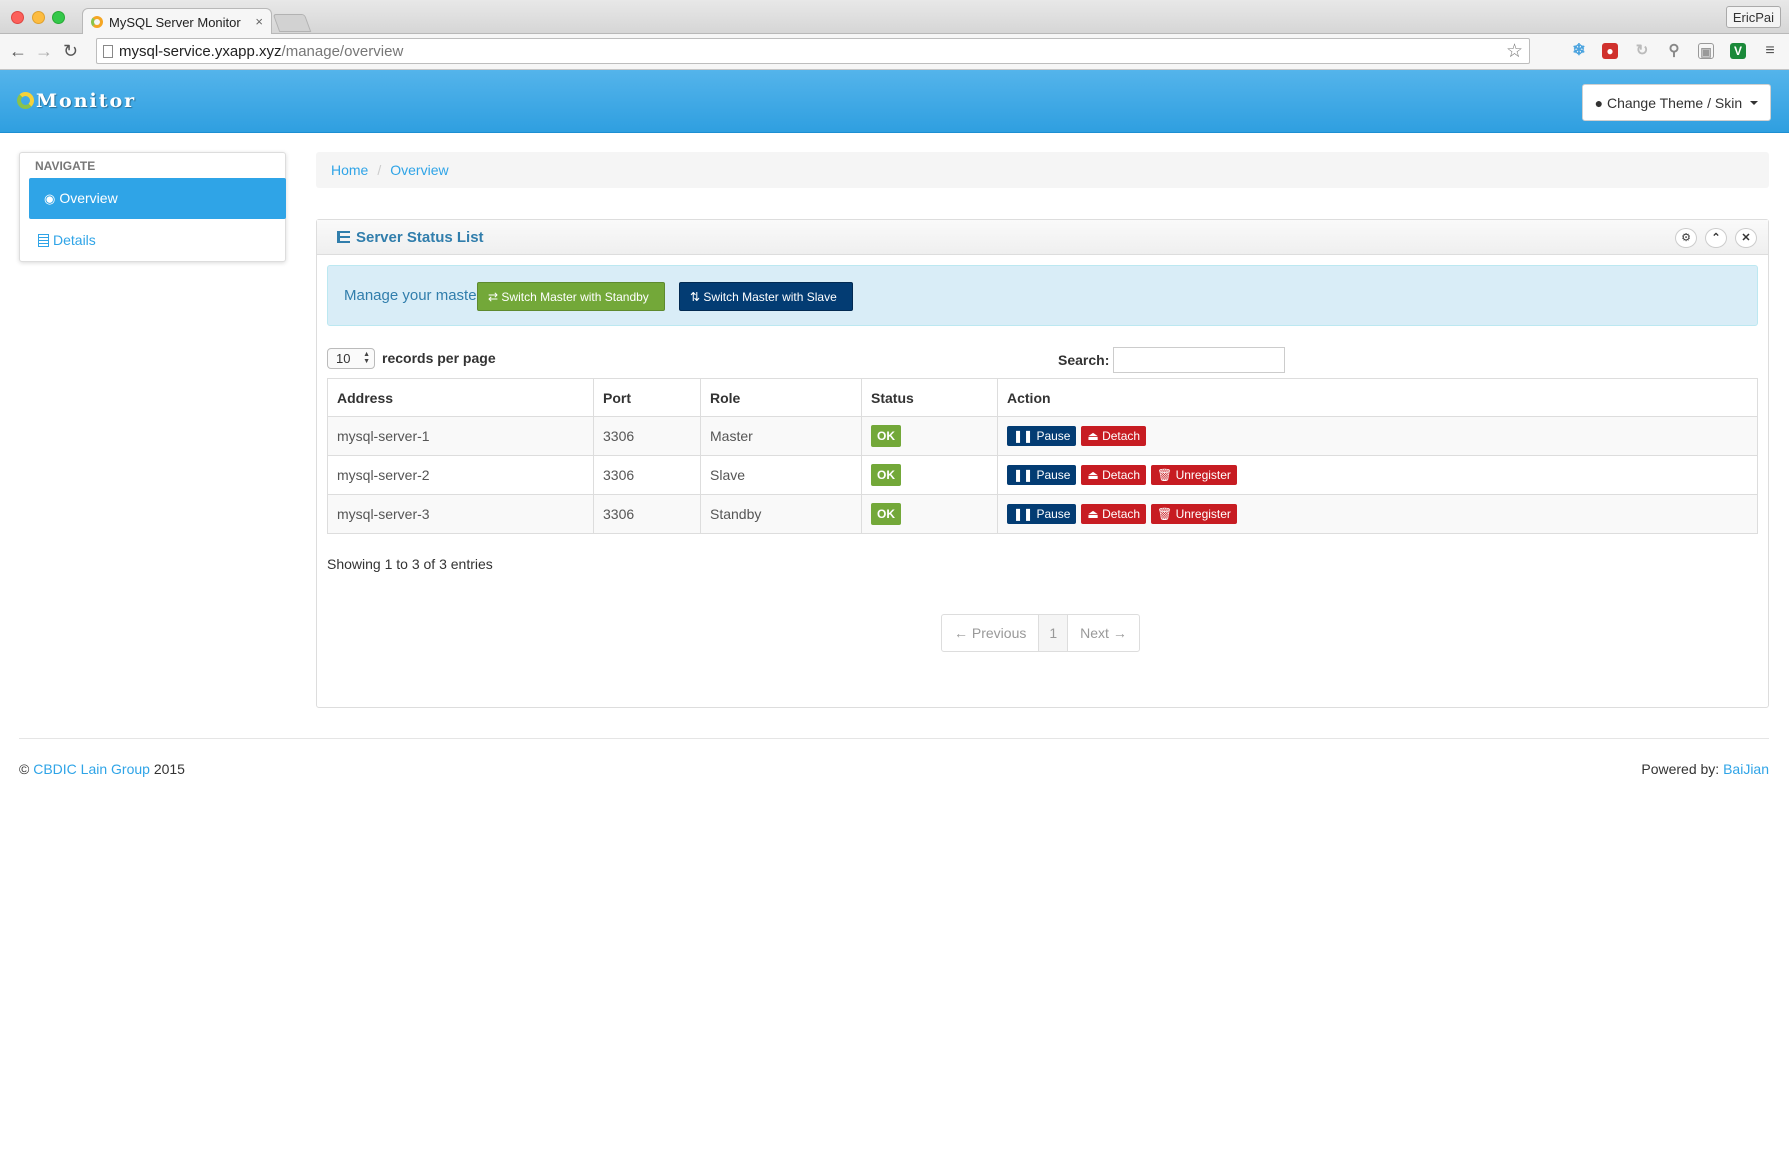 The height and width of the screenshot is (1176, 1789). I want to click on cell-role: Master, so click(781, 436).